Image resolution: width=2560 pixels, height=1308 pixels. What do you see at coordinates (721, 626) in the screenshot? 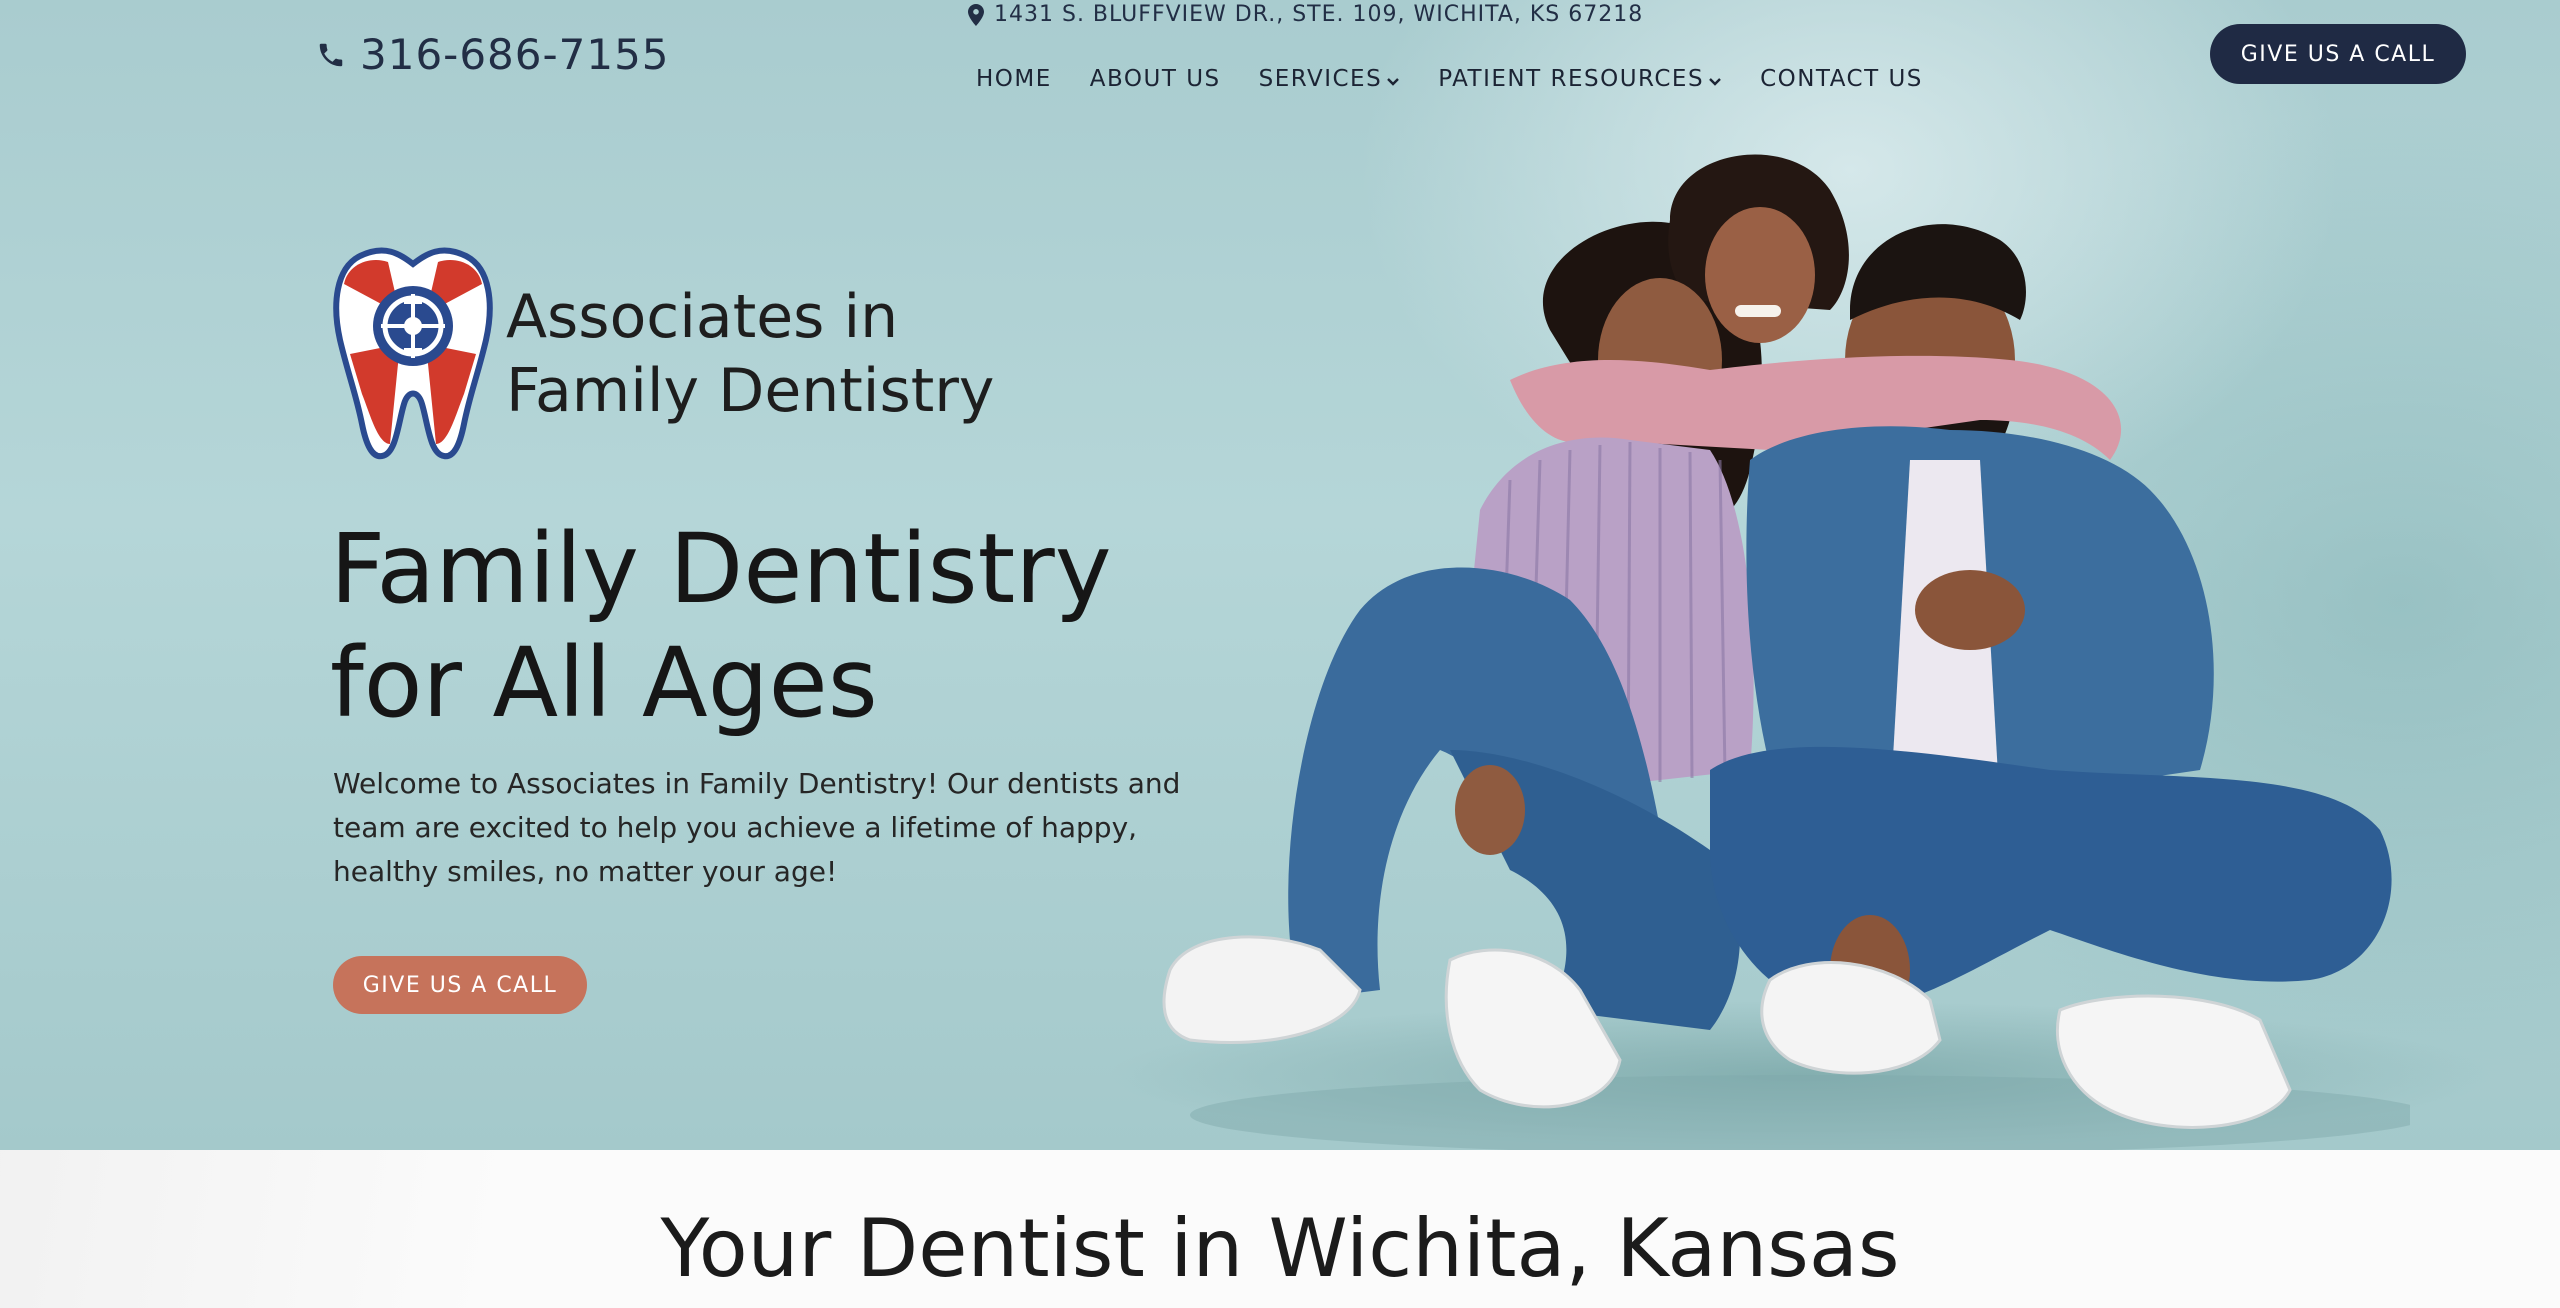
I see `hero-headline: Family Dentistry for All Ages` at bounding box center [721, 626].